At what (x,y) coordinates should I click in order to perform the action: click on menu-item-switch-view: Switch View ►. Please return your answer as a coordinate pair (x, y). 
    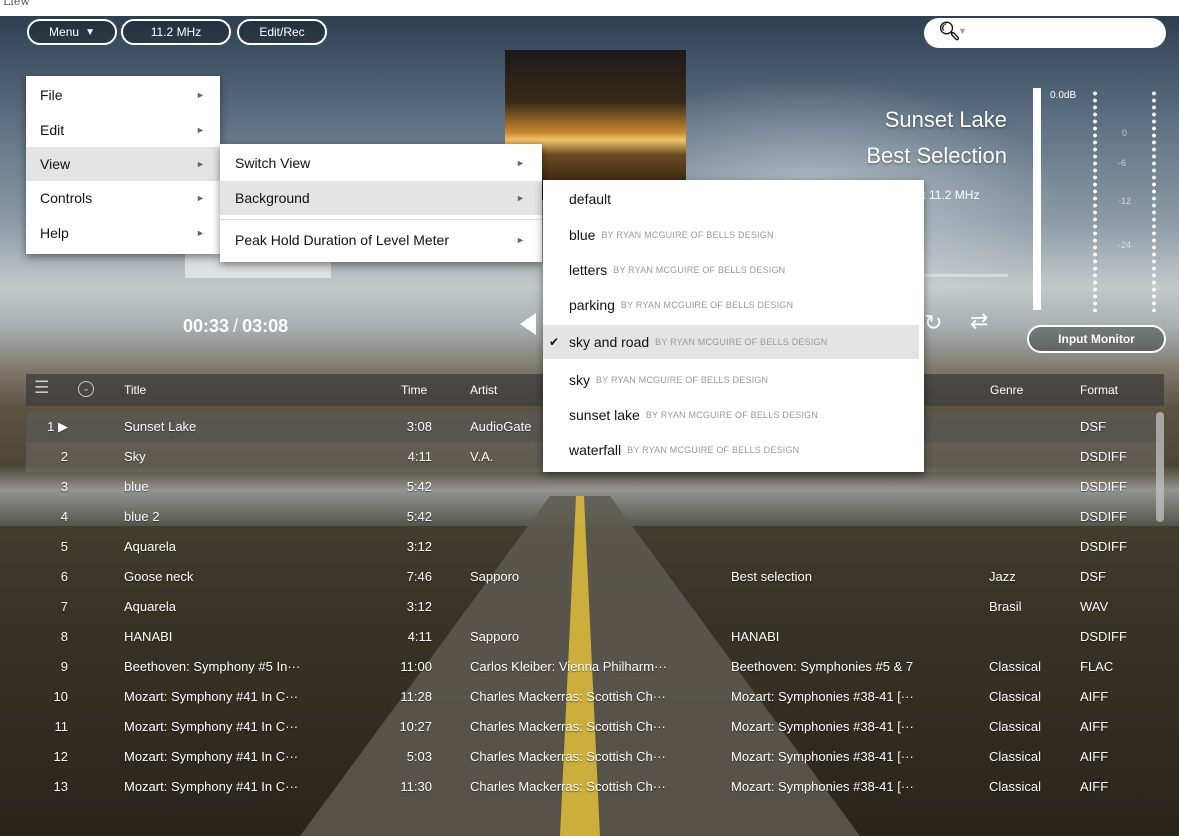
    Looking at the image, I should click on (381, 163).